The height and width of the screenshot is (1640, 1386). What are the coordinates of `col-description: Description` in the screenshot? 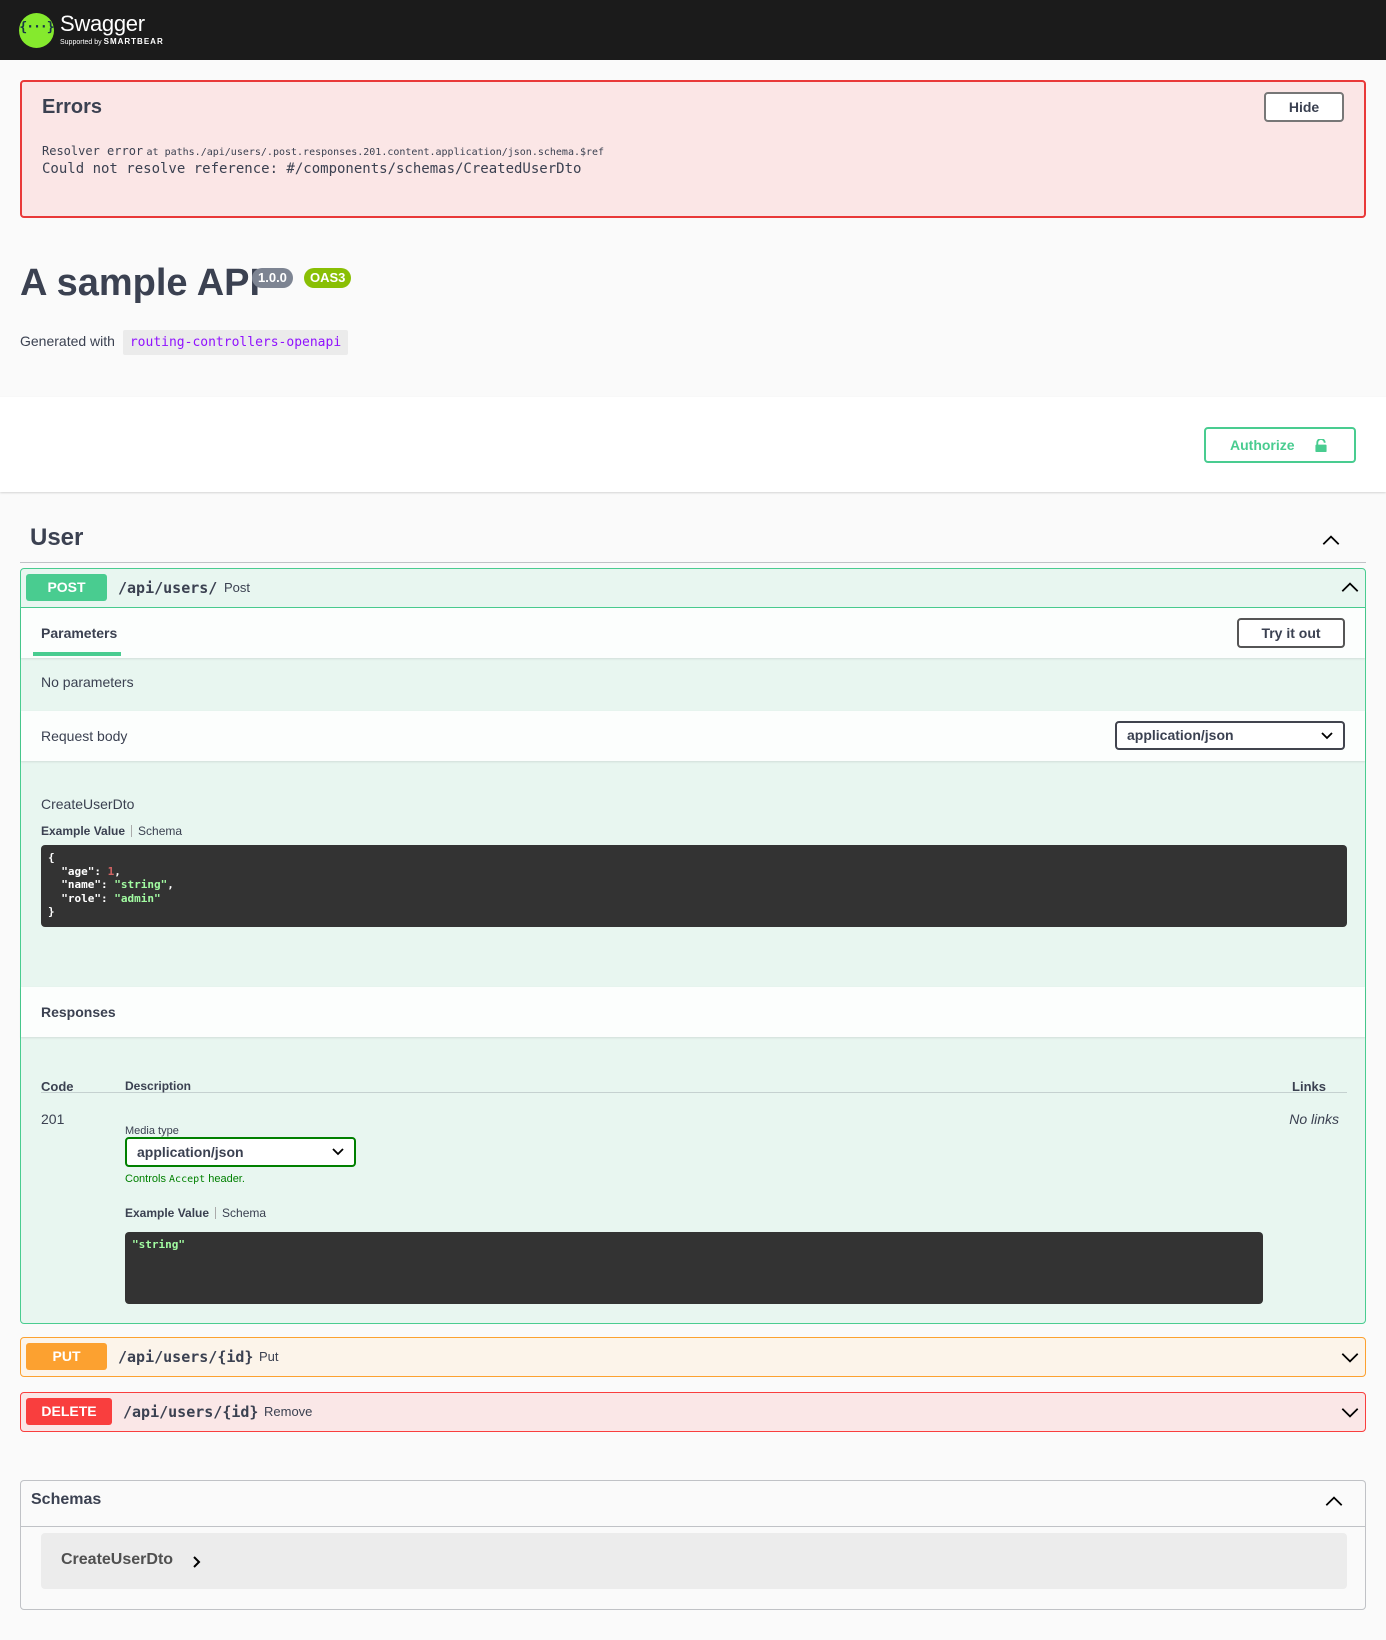 It's located at (158, 1086).